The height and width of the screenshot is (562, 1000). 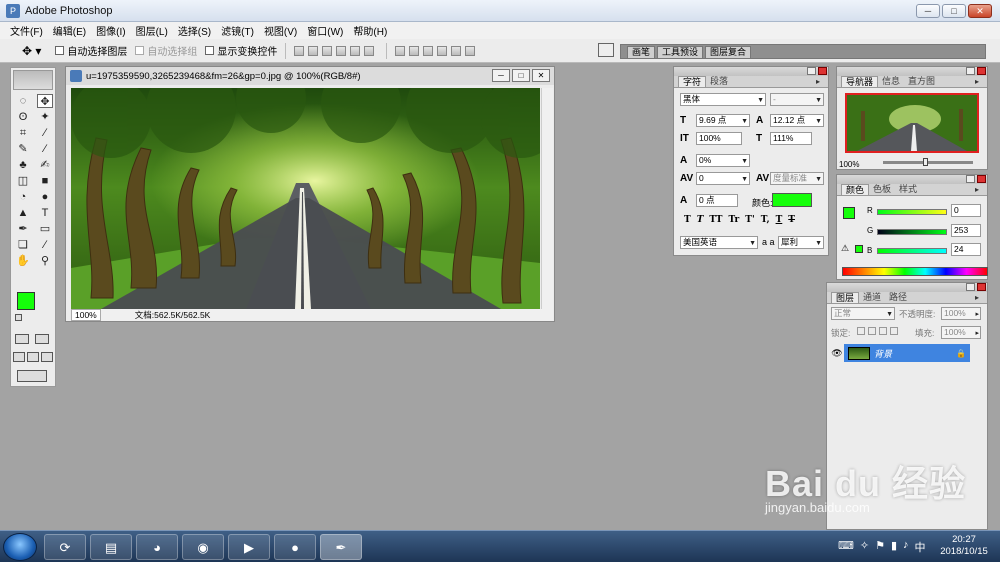 What do you see at coordinates (152, 30) in the screenshot?
I see `menu-layer: 图层(L)` at bounding box center [152, 30].